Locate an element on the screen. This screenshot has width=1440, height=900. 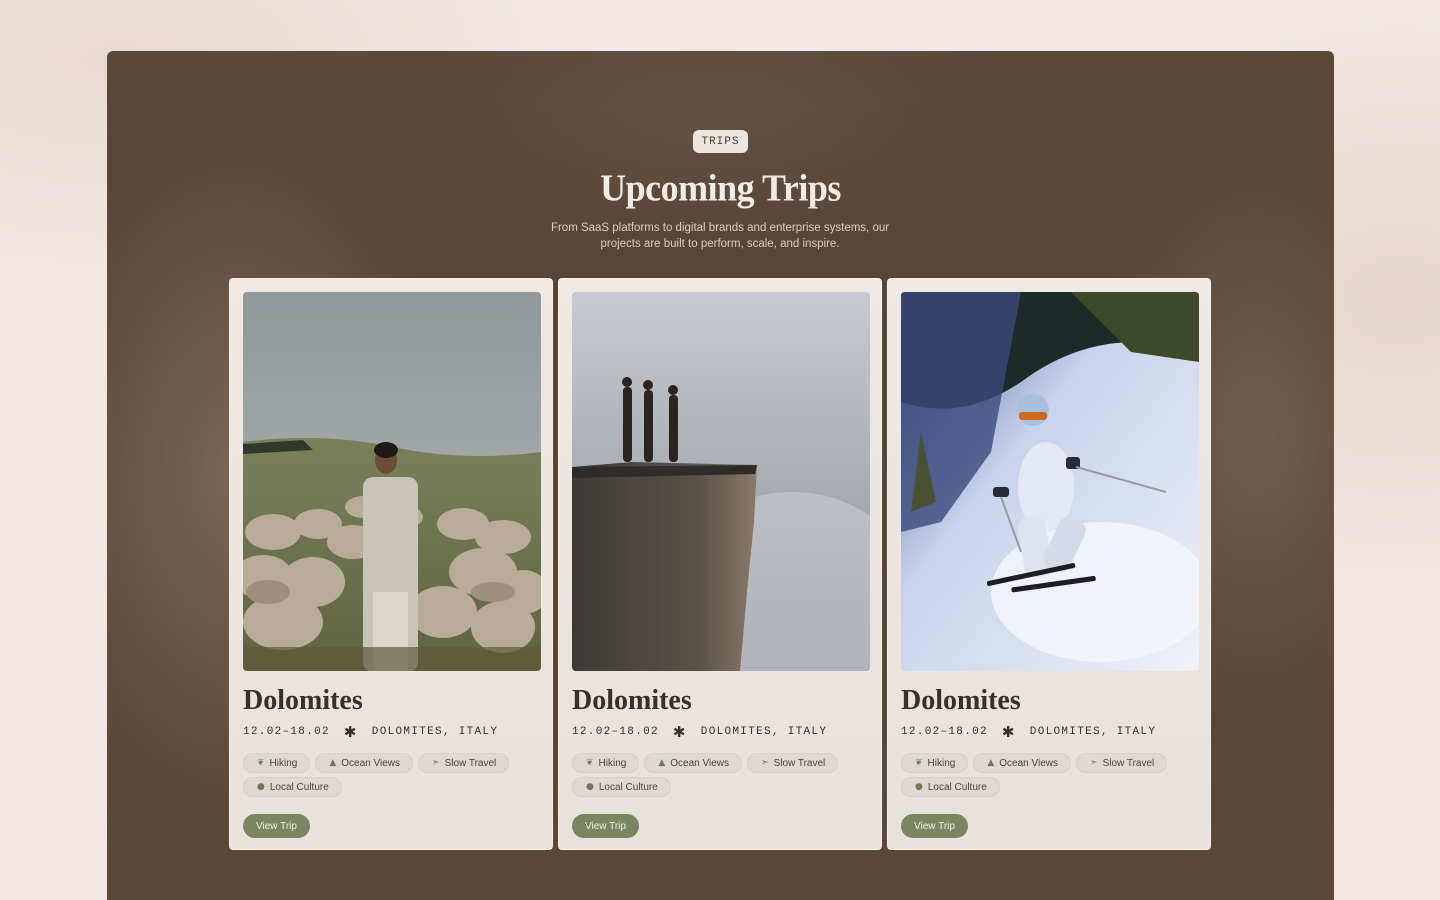
section-eyebrow-badge: TRIPS is located at coordinates (720, 141).